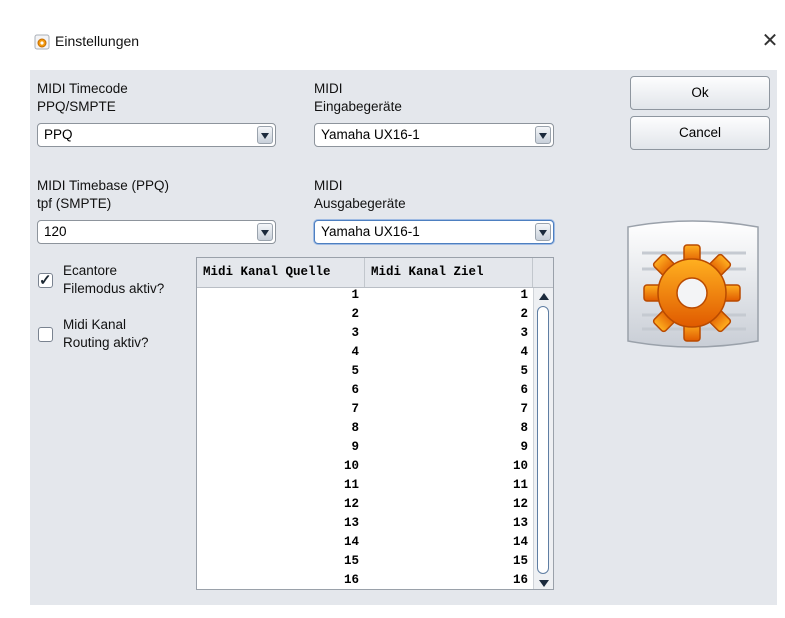 Image resolution: width=785 pixels, height=618 pixels. Describe the element at coordinates (281, 352) in the screenshot. I see `cell-source: 4` at that location.